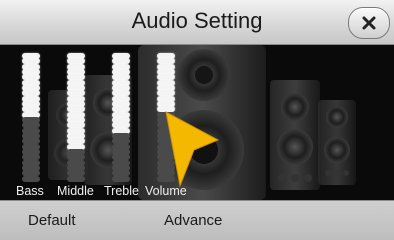 The width and height of the screenshot is (394, 240). Describe the element at coordinates (31, 117) in the screenshot. I see `bass-slider` at that location.